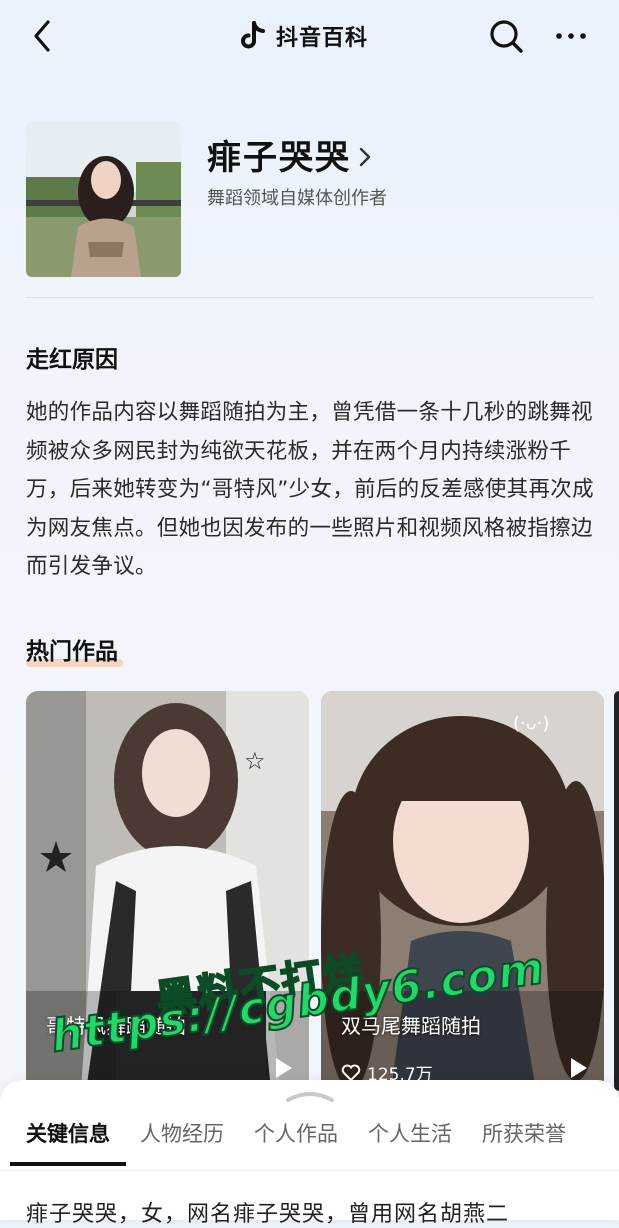  I want to click on tab-life: 个人生活, so click(410, 1142).